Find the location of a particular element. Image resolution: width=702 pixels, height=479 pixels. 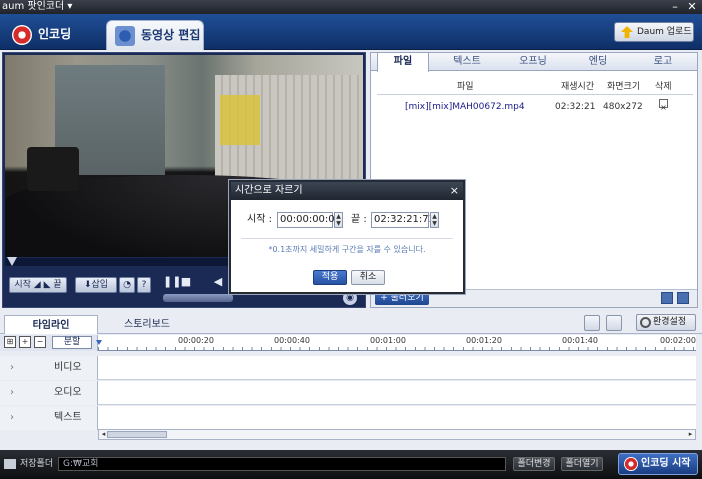

list-view-icon is located at coordinates (683, 298).